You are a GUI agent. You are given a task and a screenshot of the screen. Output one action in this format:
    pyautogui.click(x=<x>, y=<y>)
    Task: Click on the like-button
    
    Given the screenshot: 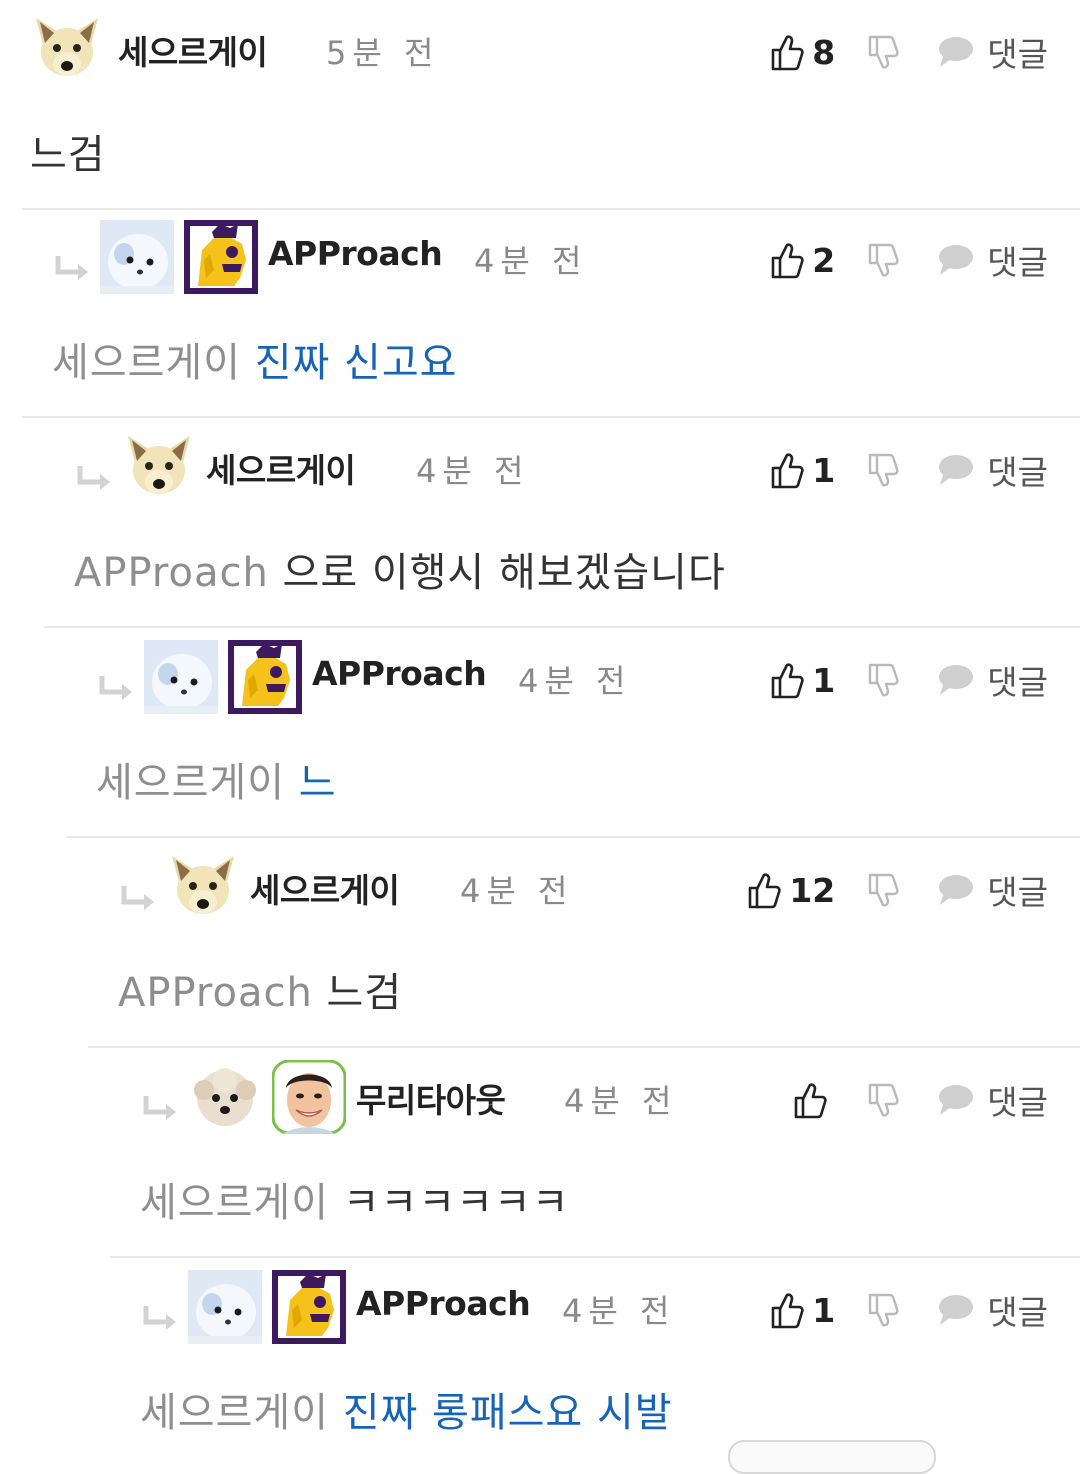 What is the action you would take?
    pyautogui.click(x=801, y=1100)
    